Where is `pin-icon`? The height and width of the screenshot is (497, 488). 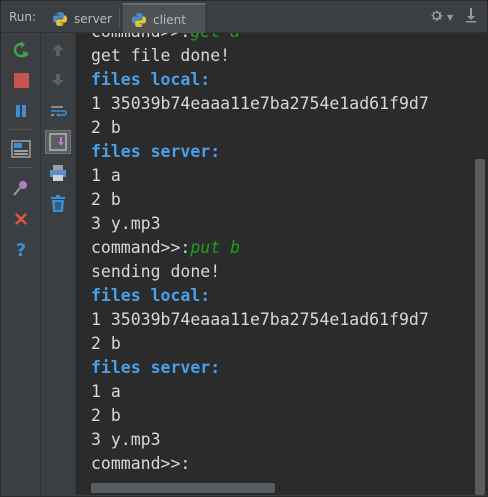 pin-icon is located at coordinates (471, 17).